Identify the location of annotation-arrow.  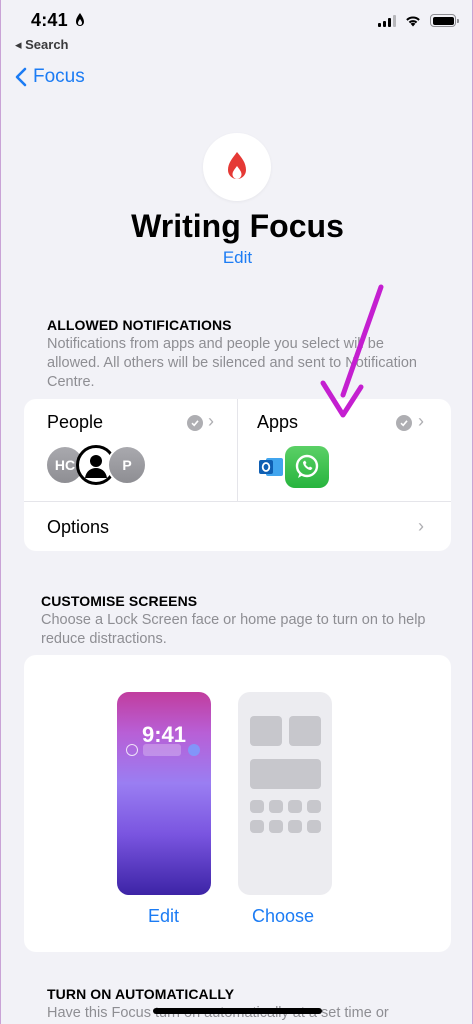
(352, 351).